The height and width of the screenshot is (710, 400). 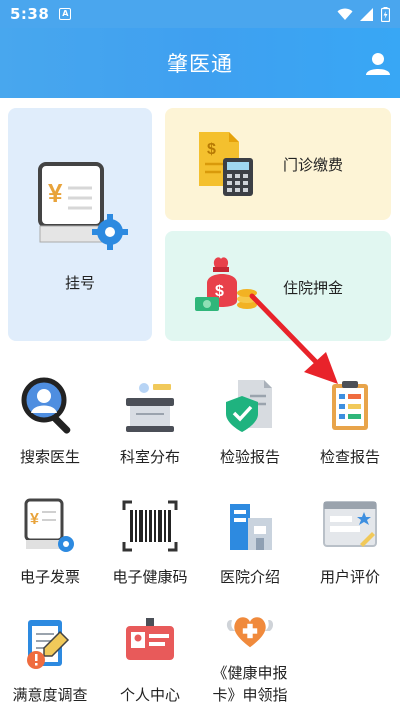 What do you see at coordinates (278, 164) in the screenshot?
I see `outpatient-payment-card: $ 门诊缴费` at bounding box center [278, 164].